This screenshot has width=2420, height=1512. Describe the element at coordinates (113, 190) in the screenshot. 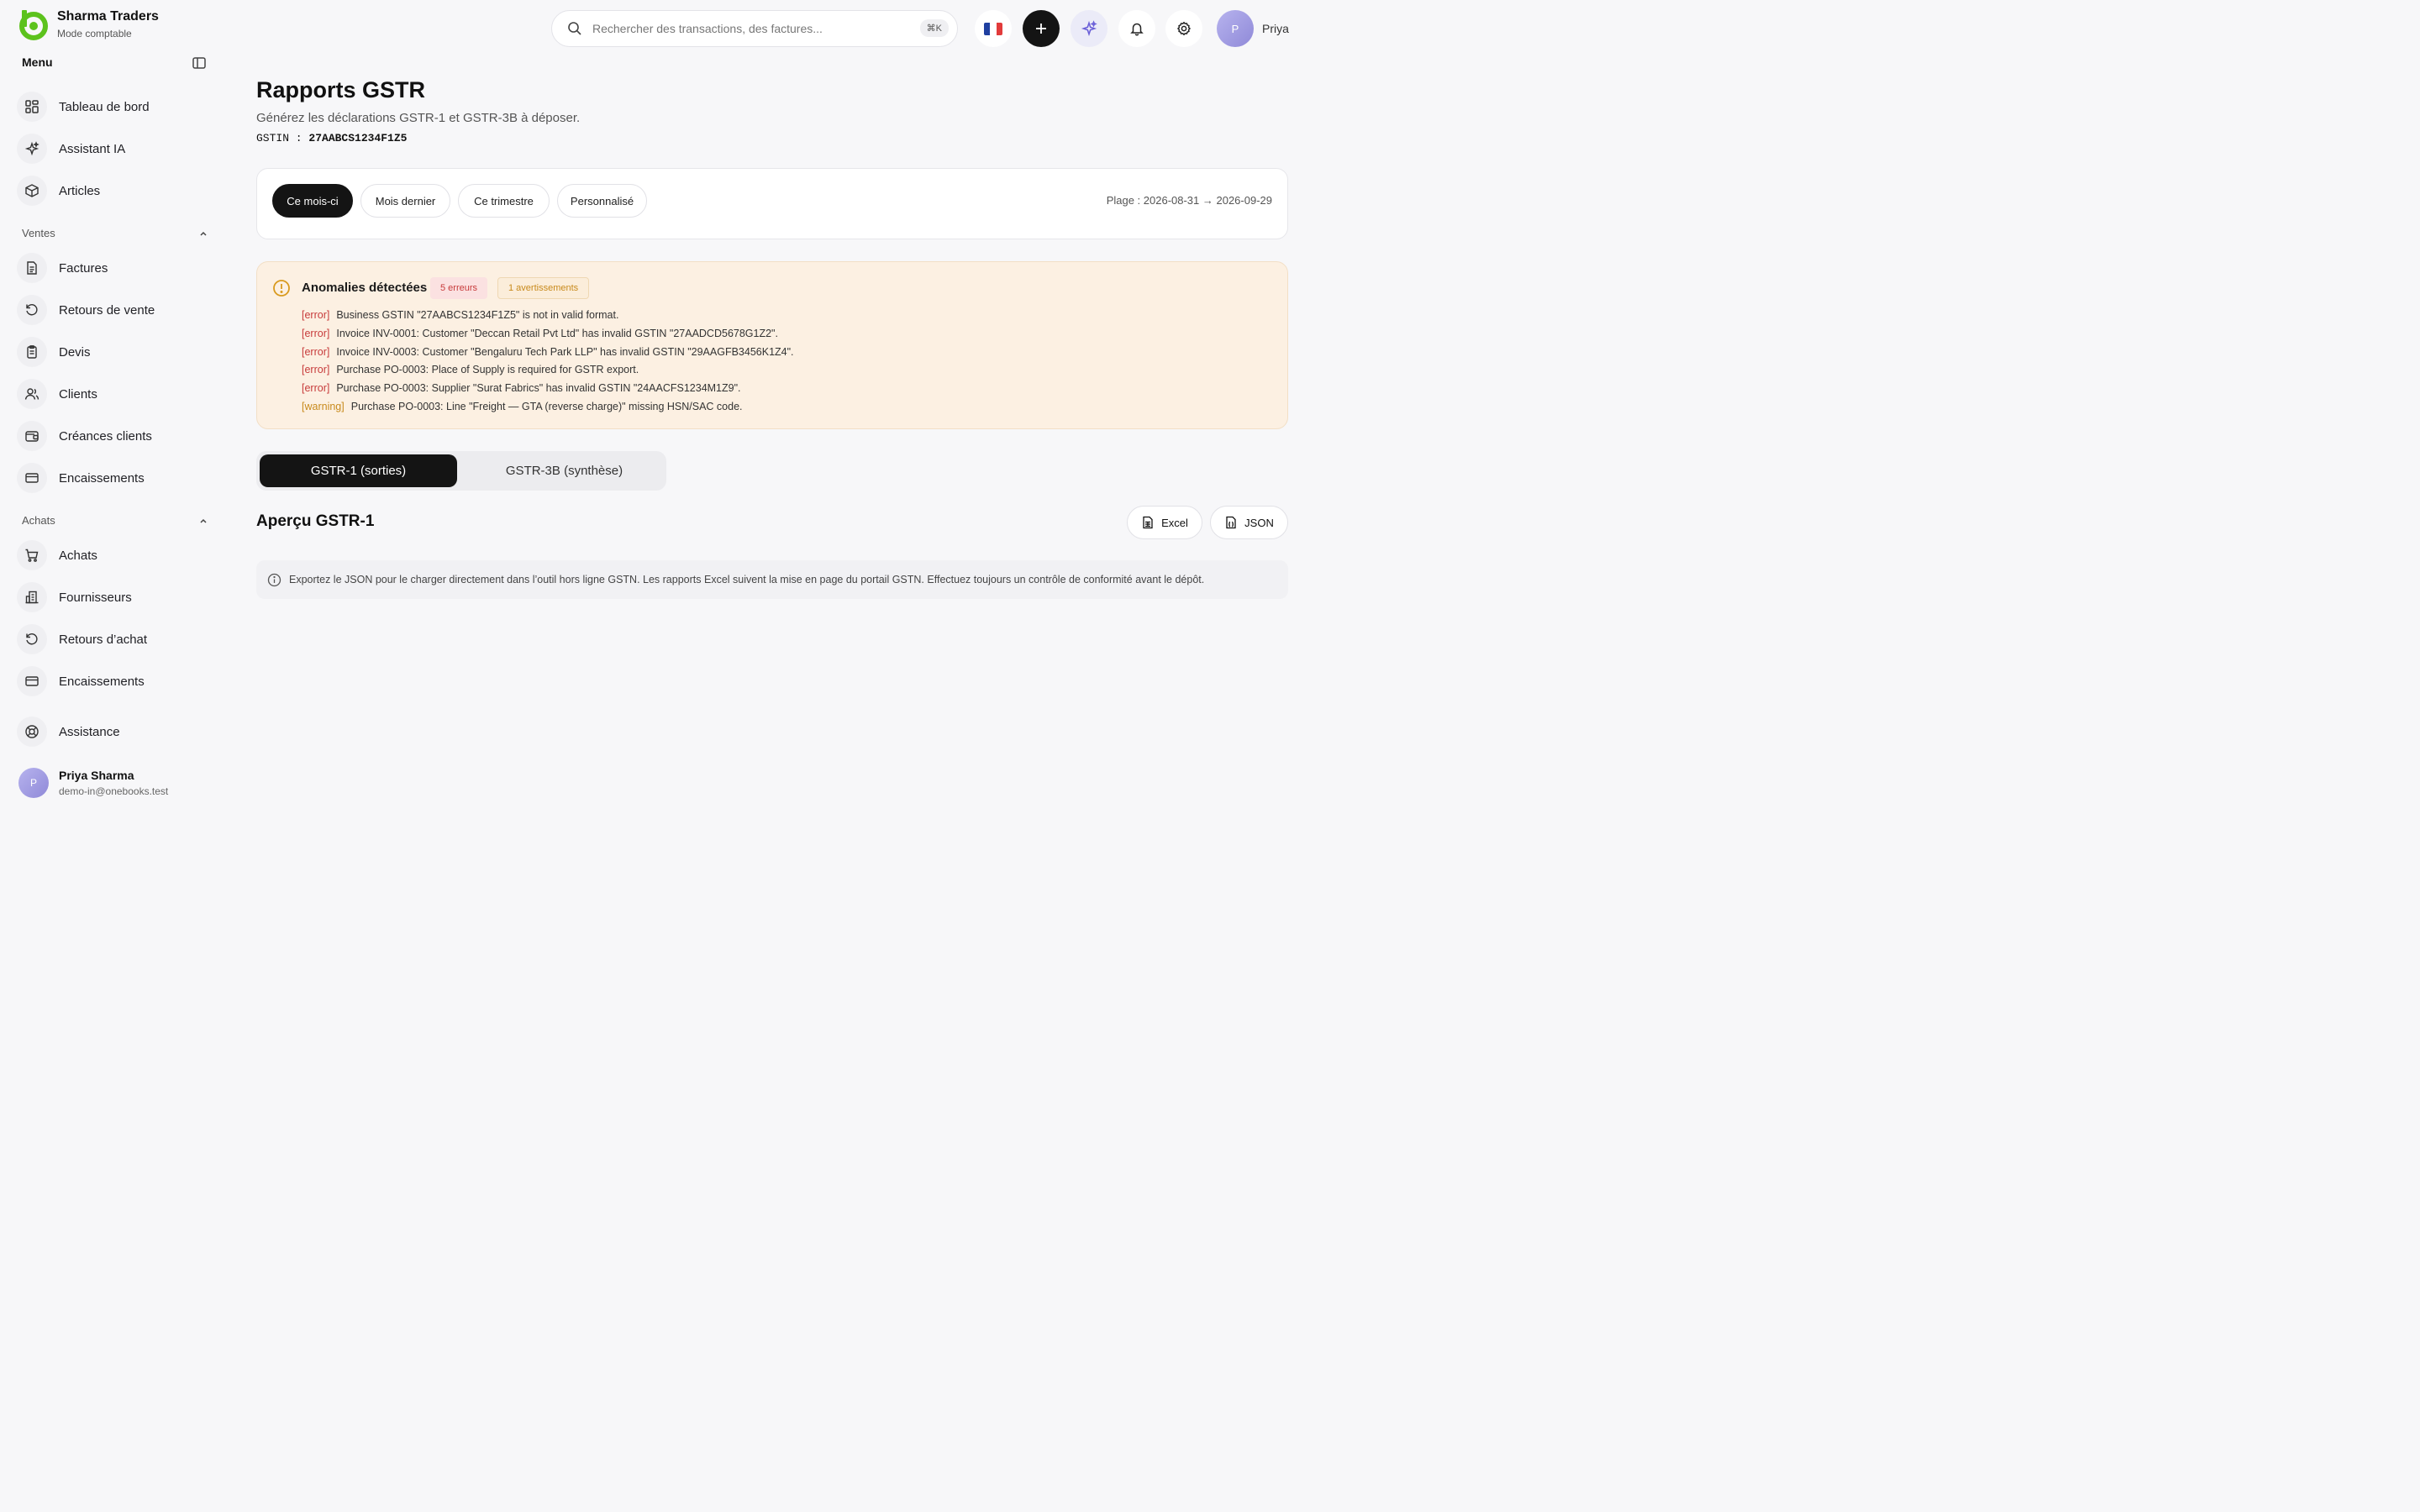

I see `sidebar-item-articles: Articles` at that location.